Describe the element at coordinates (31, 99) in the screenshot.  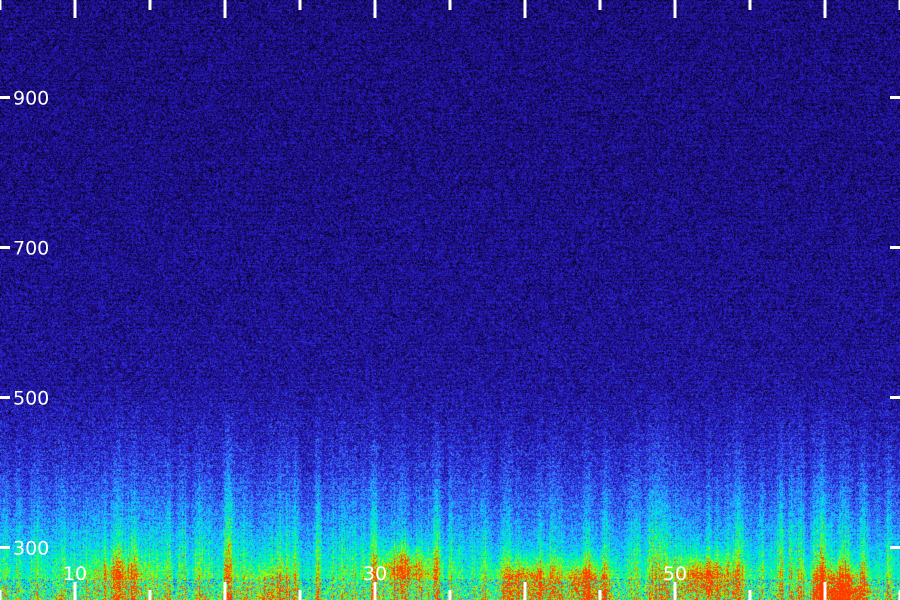
I see `y-tick-label-900: 900` at that location.